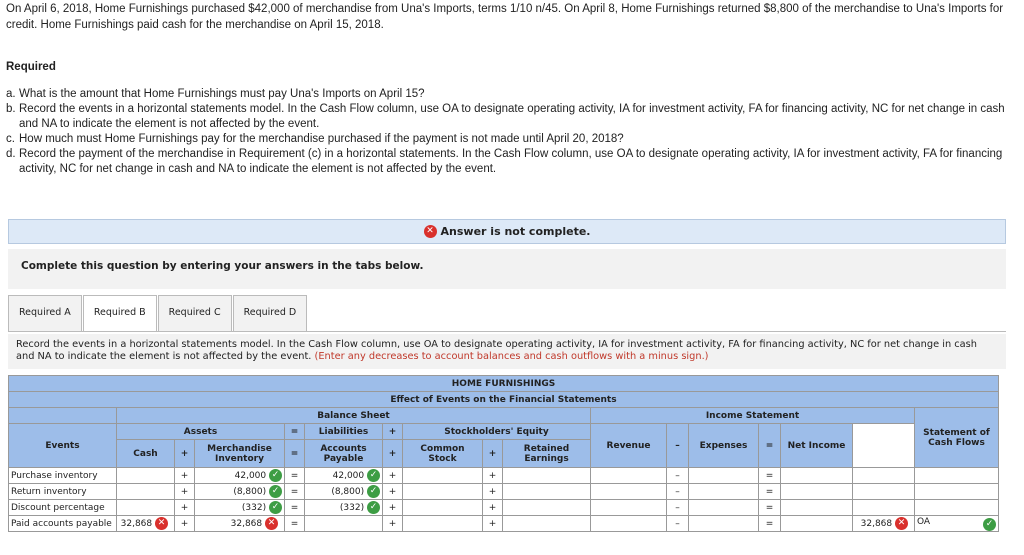 This screenshot has height=555, width=1024. What do you see at coordinates (816, 445) in the screenshot?
I see `net-income-header: Net Income` at bounding box center [816, 445].